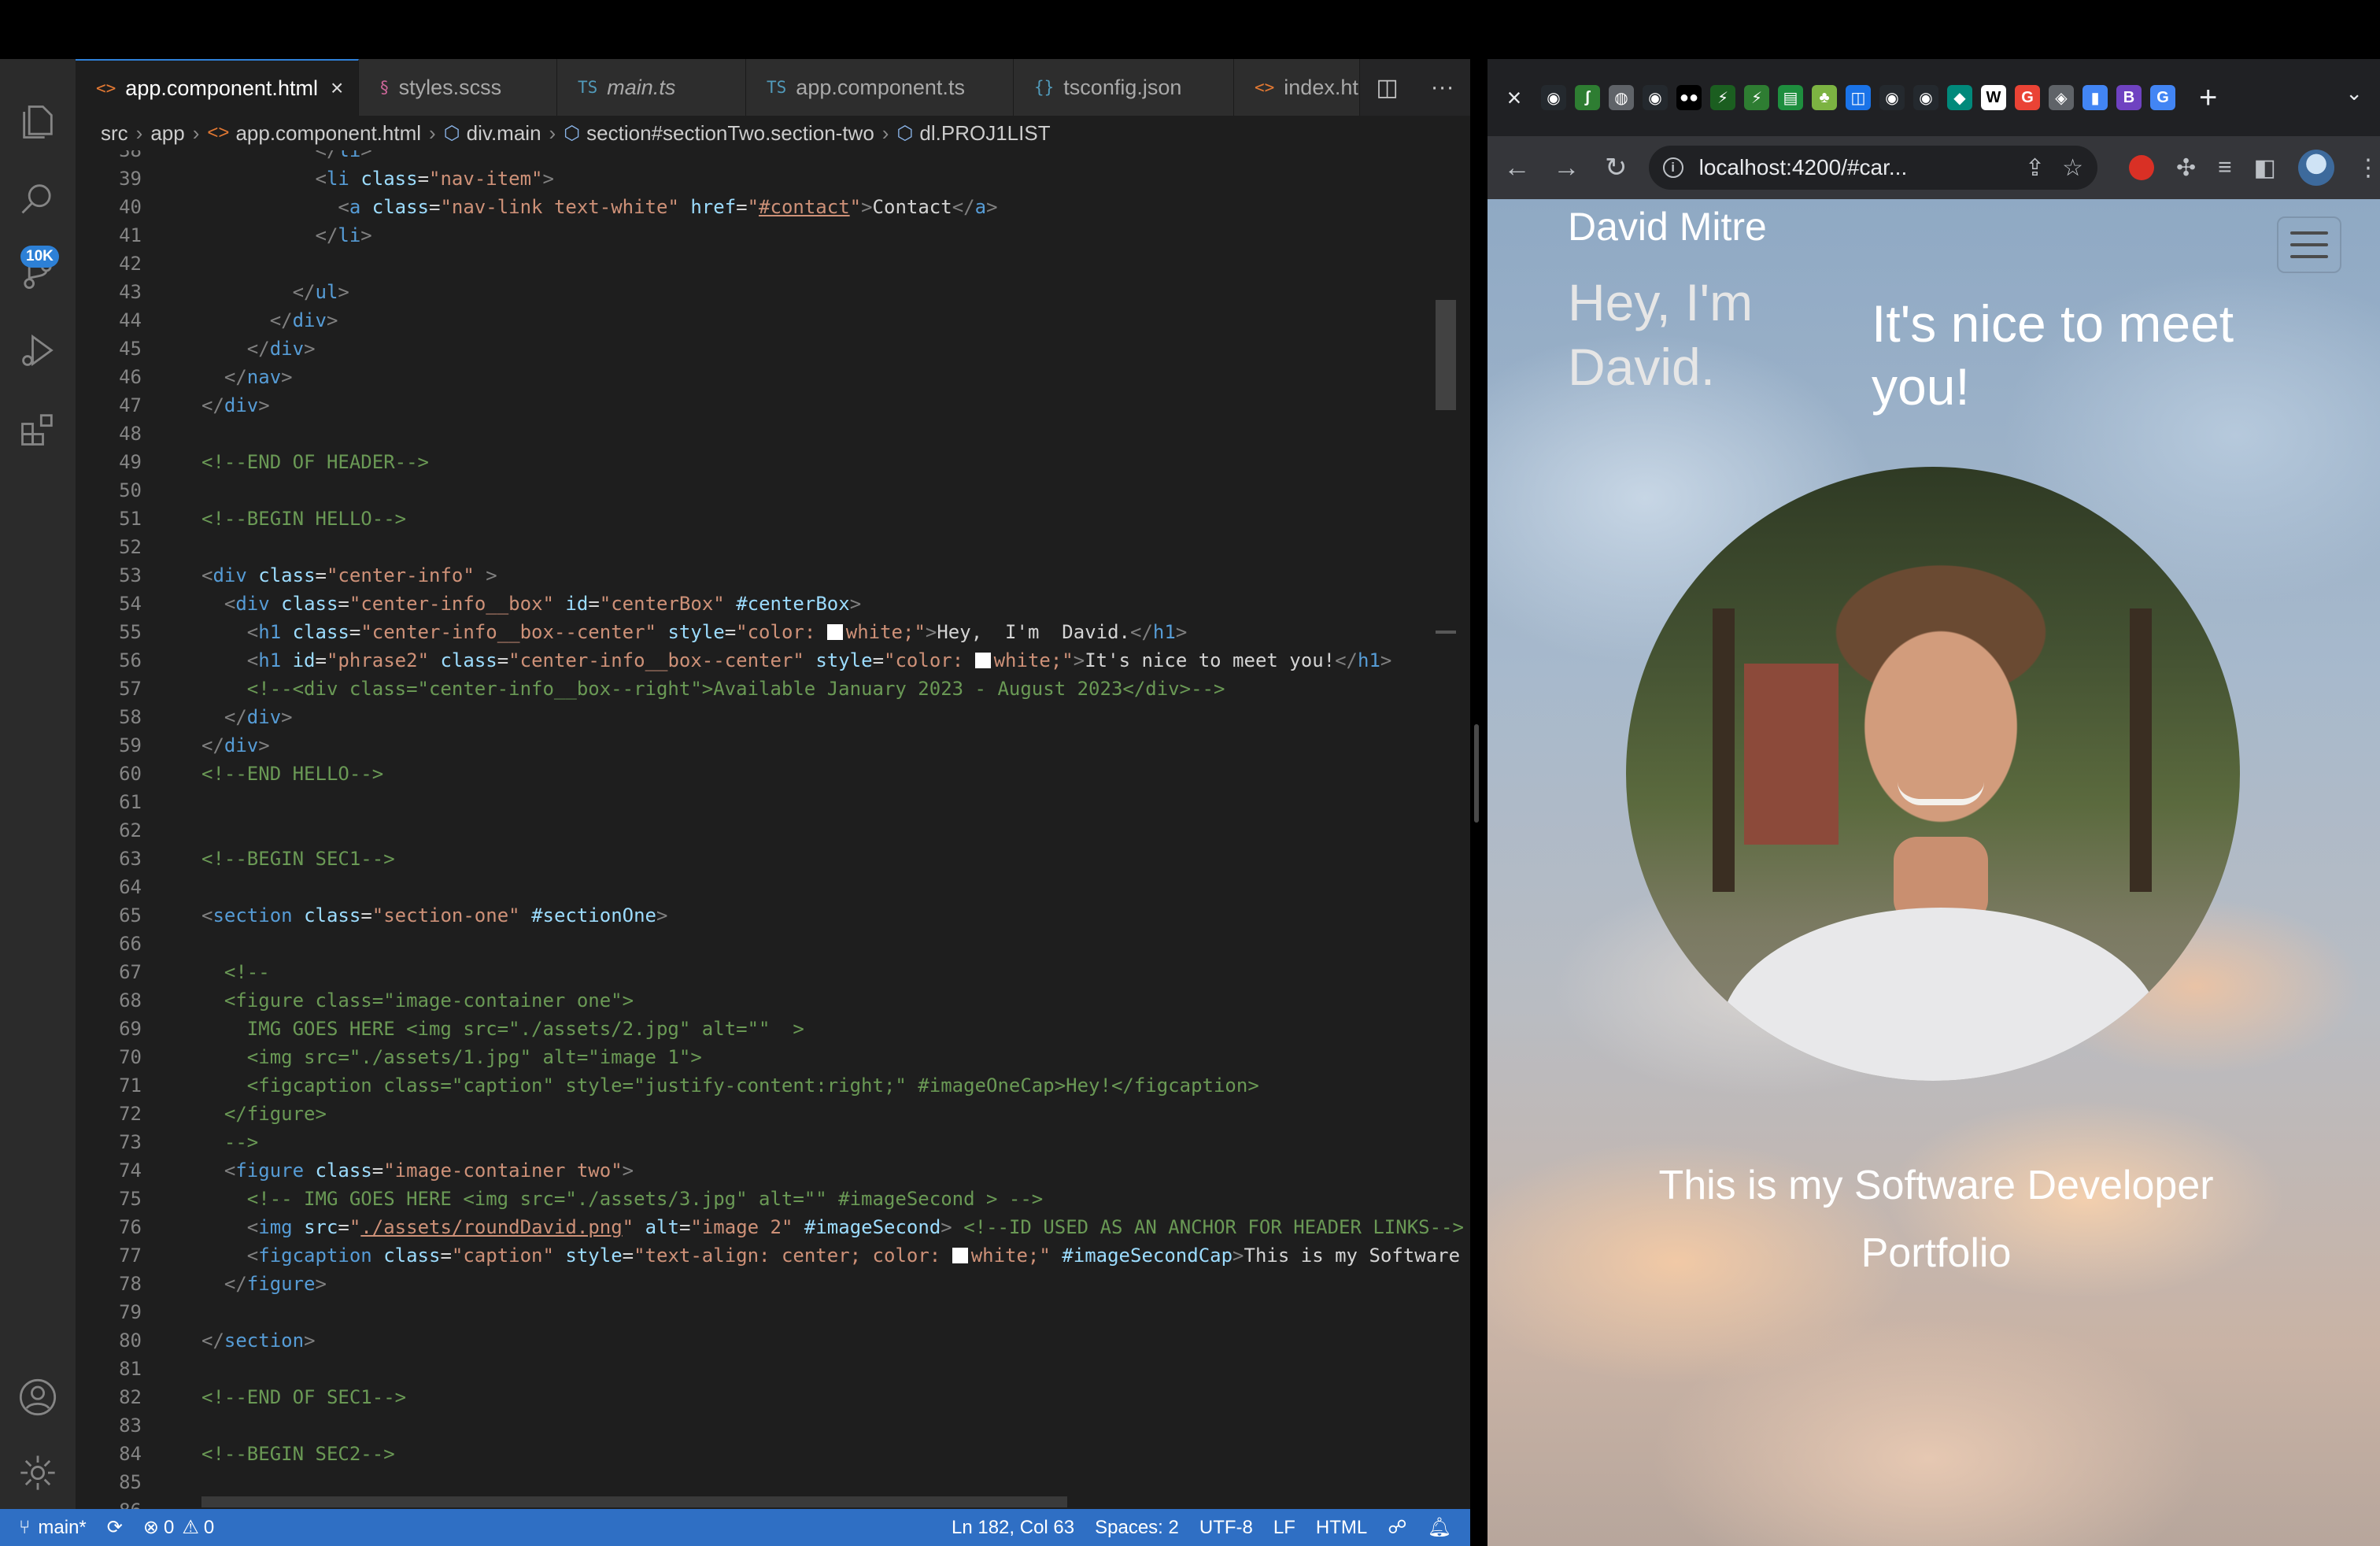 The image size is (2380, 1546). Describe the element at coordinates (2354, 93) in the screenshot. I see `tab-search-chevron-down-icon: ⌄` at that location.